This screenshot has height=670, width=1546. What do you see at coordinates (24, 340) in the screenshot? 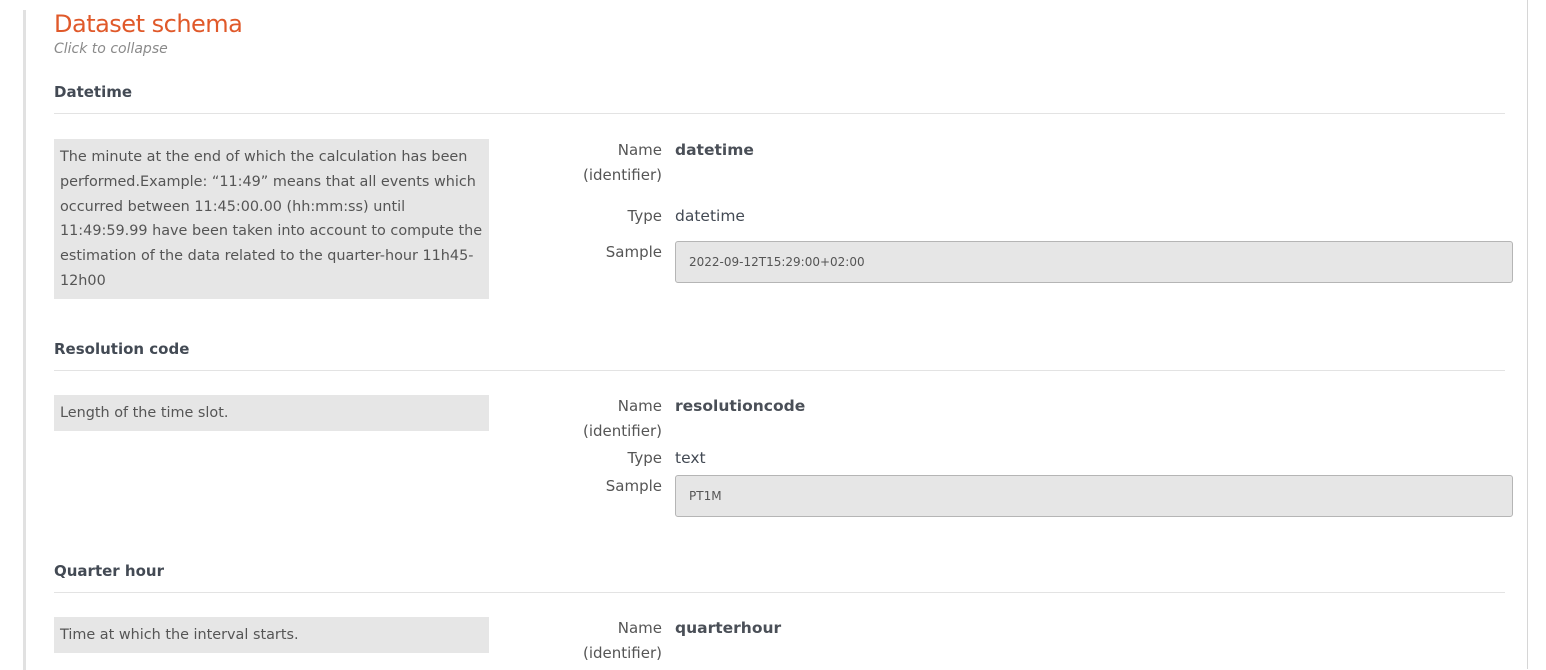
I see `section-accent-bar` at bounding box center [24, 340].